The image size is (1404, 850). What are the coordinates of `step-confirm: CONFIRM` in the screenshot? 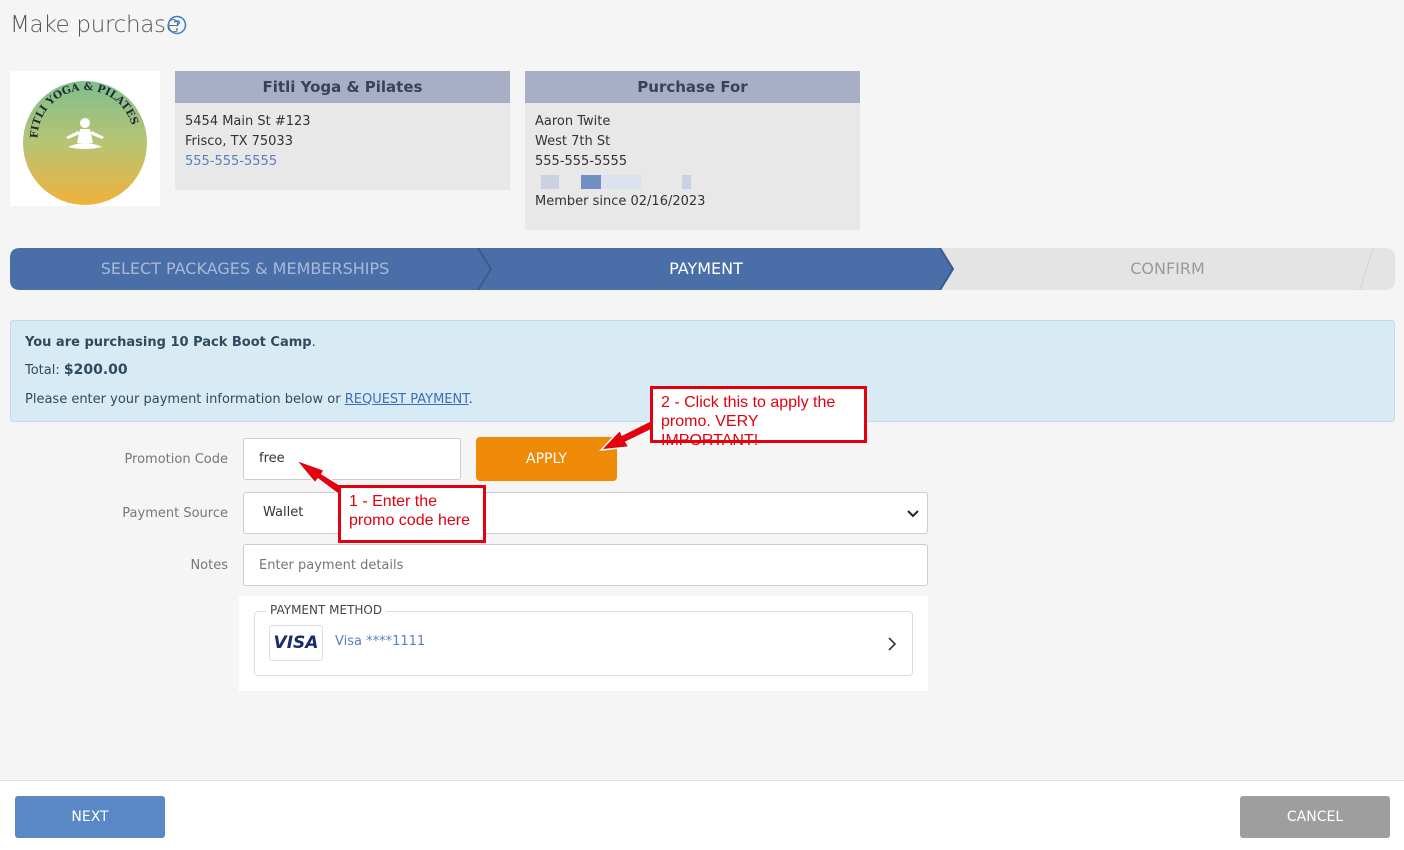 It's located at (1167, 269).